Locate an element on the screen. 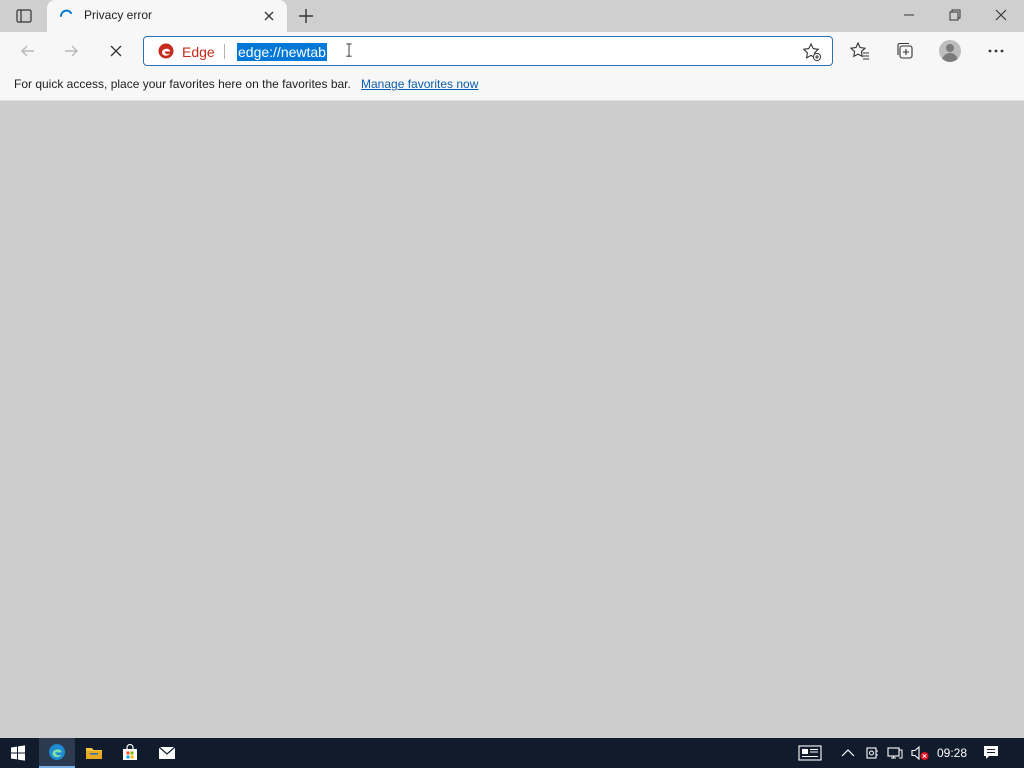  edge-logo-icon is located at coordinates (166, 51).